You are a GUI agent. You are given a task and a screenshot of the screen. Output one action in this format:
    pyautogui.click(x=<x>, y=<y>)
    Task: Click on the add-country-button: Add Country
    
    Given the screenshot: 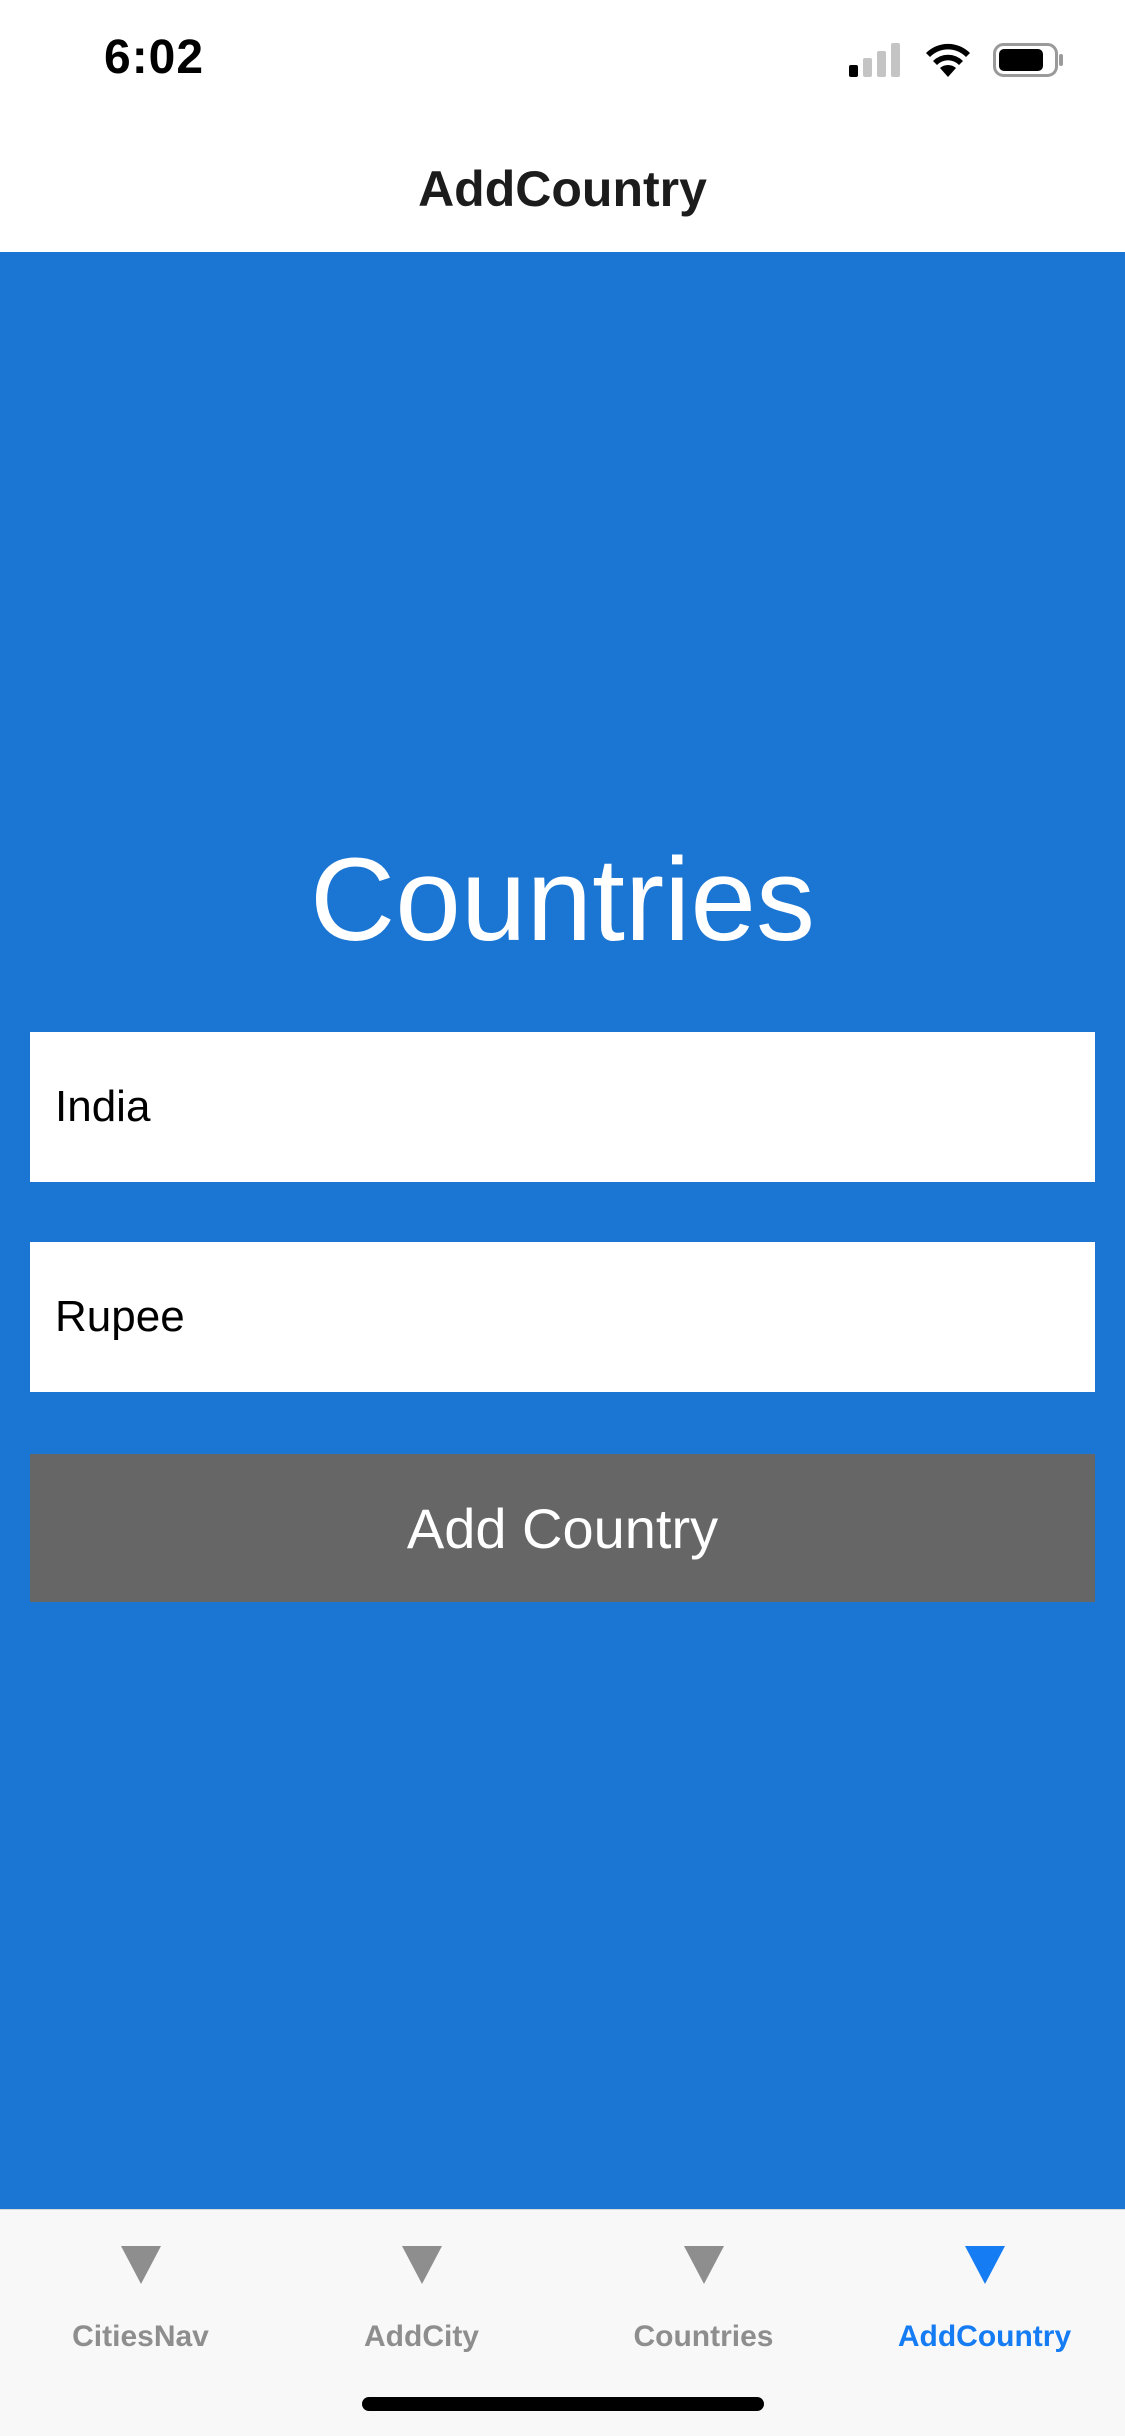 What is the action you would take?
    pyautogui.click(x=562, y=1528)
    